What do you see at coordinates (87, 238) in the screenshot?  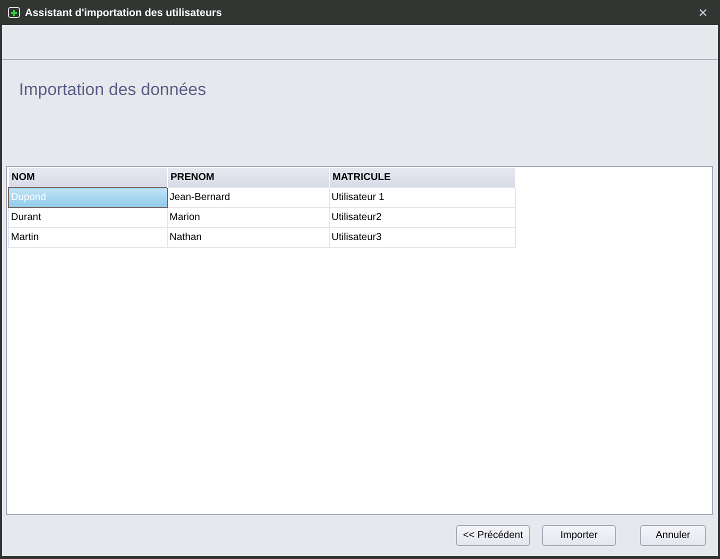 I see `table-cell: Martin` at bounding box center [87, 238].